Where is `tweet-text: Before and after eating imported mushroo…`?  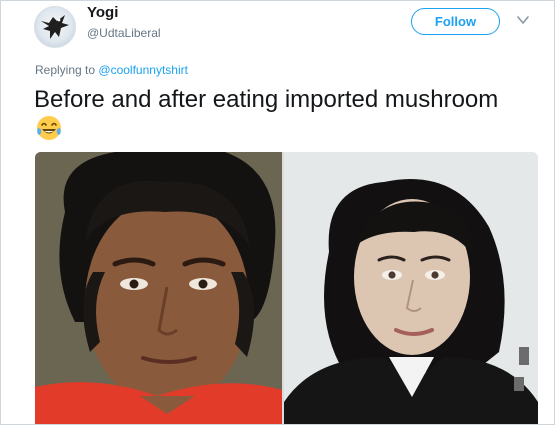
tweet-text: Before and after eating imported mushroo… is located at coordinates (266, 99).